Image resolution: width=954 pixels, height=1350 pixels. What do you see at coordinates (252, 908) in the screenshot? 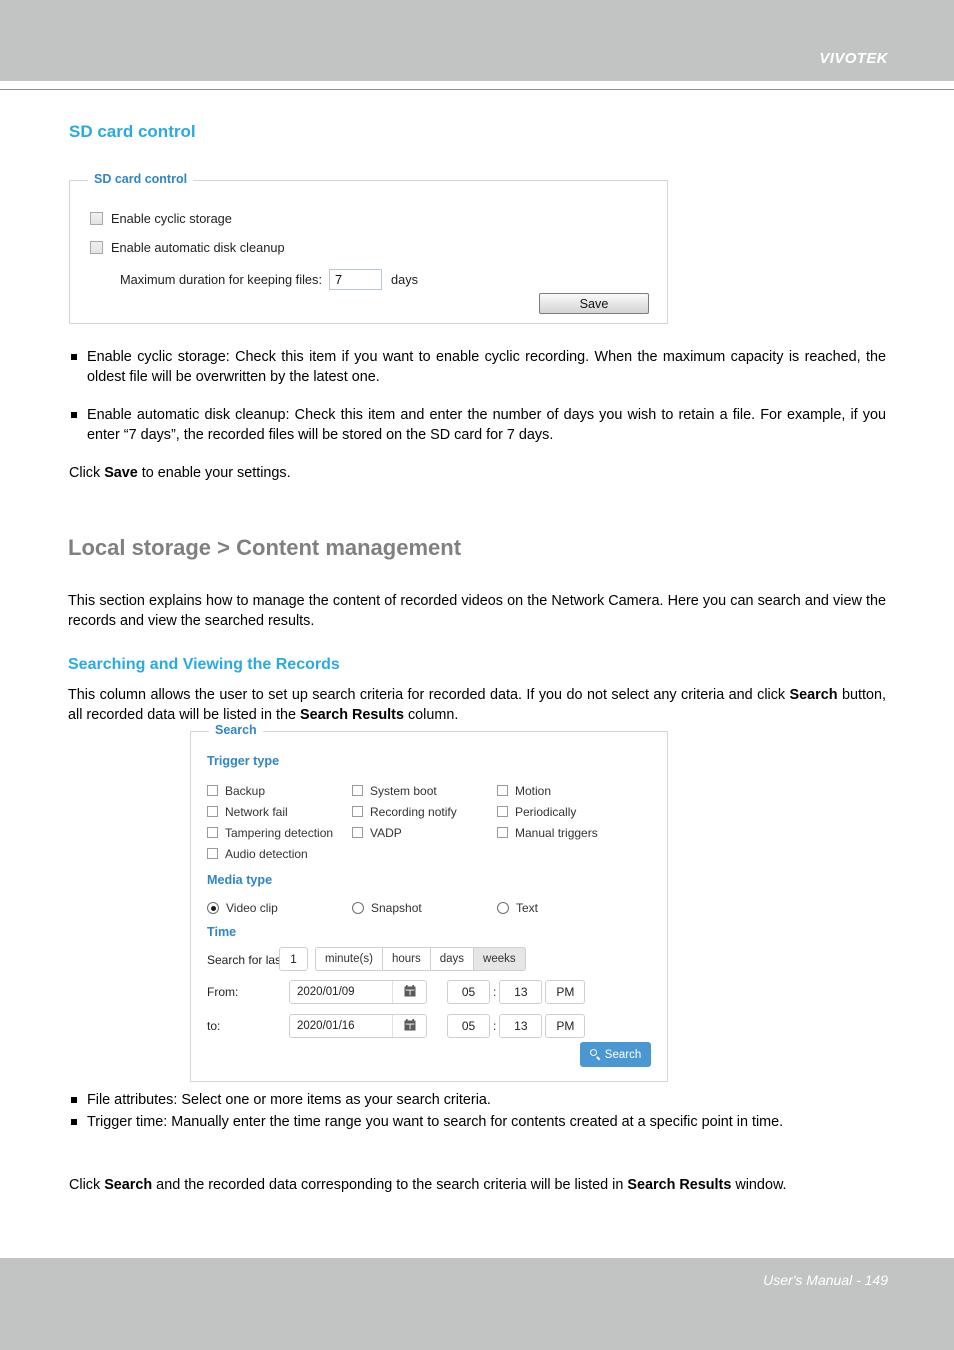
I see `media-option-label: Video clip` at bounding box center [252, 908].